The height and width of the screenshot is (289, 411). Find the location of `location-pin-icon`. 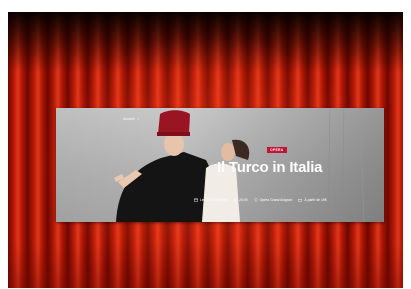

location-pin-icon is located at coordinates (256, 200).